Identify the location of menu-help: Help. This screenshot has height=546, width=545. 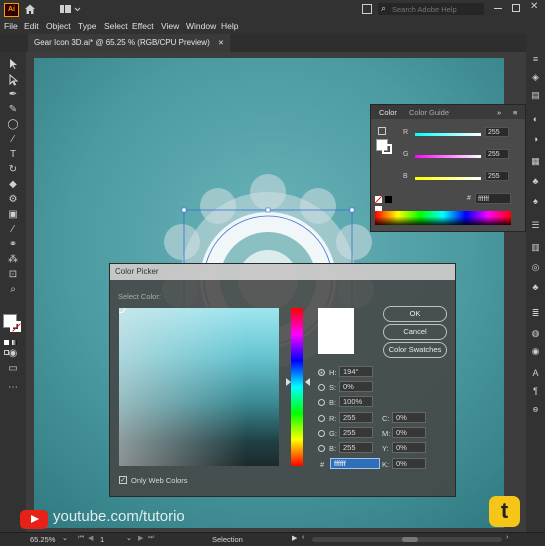
(229, 26).